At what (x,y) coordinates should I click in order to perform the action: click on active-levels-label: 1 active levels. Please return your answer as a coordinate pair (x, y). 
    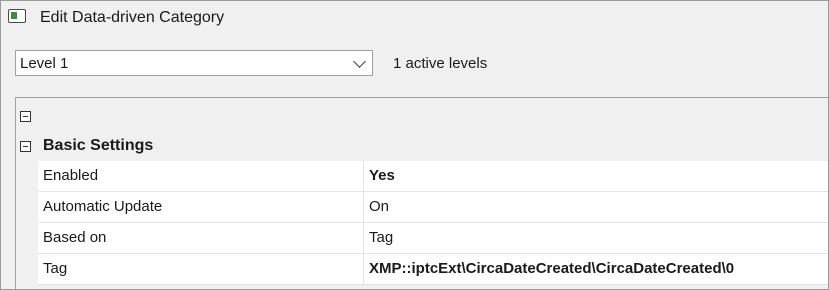
    Looking at the image, I should click on (440, 63).